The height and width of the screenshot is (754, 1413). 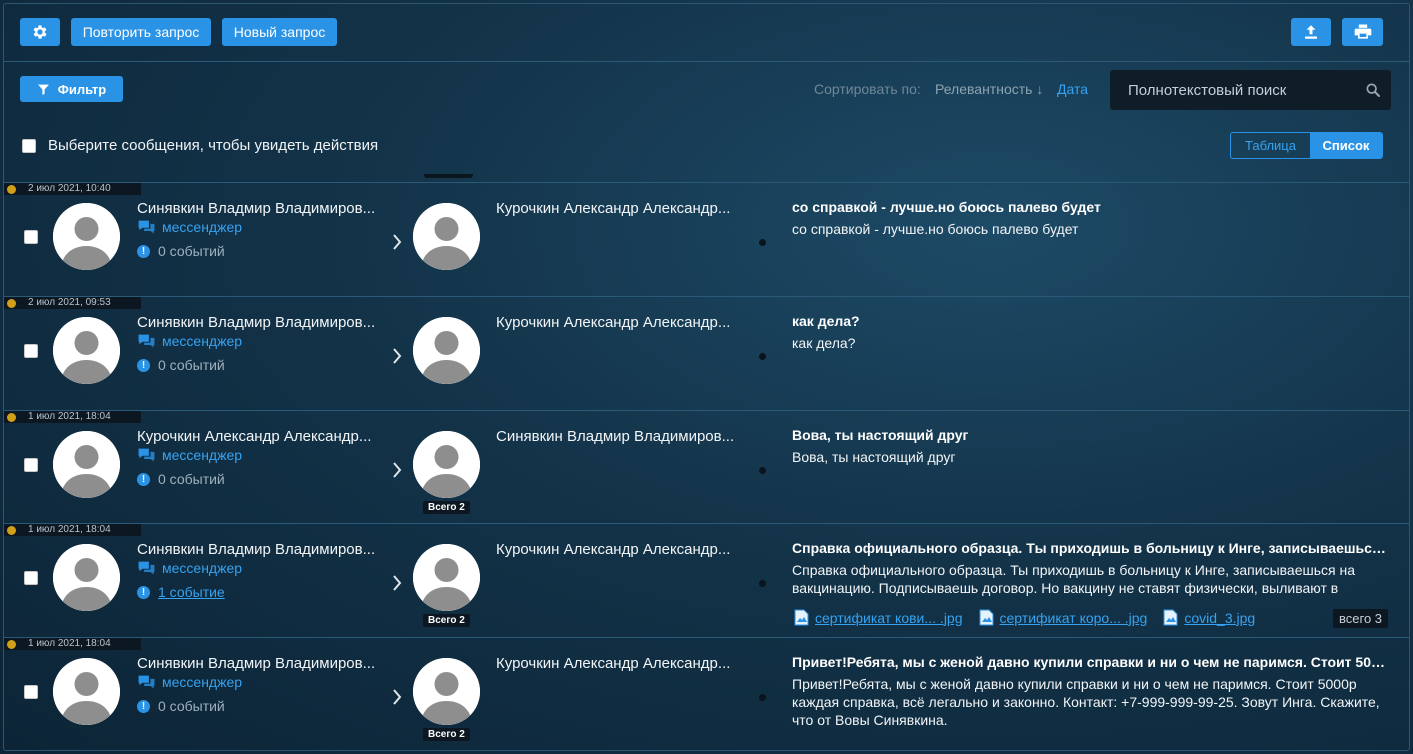 I want to click on image-file-icon, so click(x=1170, y=617).